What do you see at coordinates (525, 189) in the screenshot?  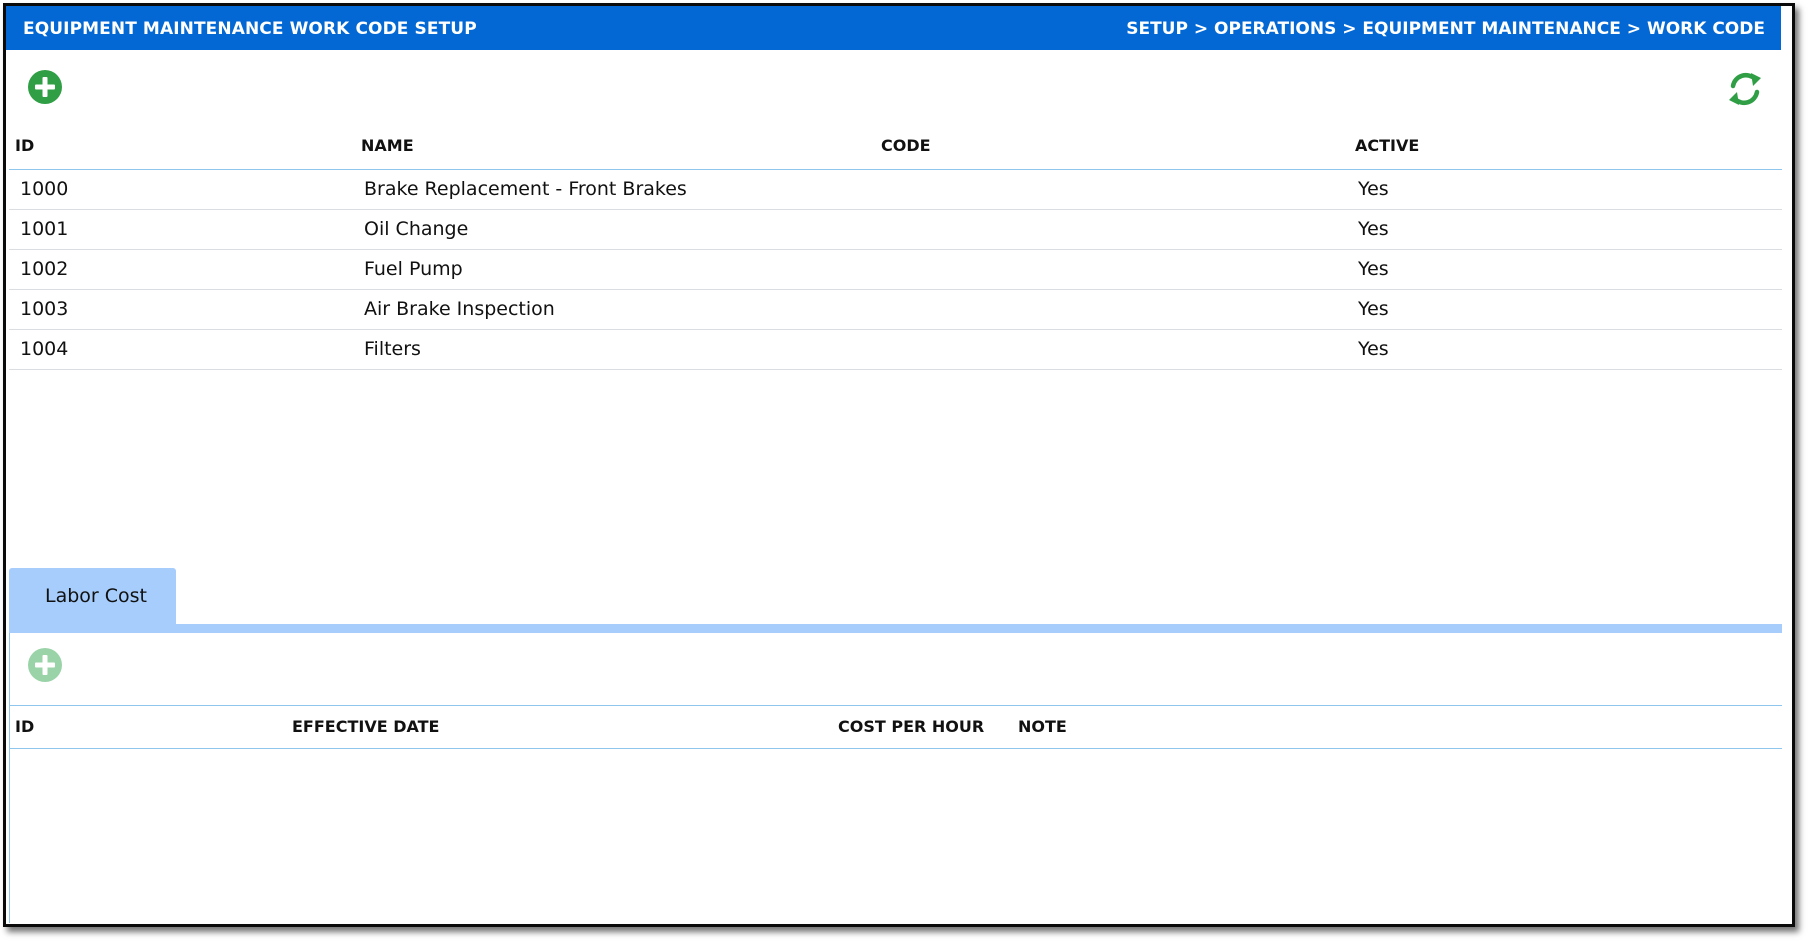 I see `cell-name: Brake Replacement - Front Brakes` at bounding box center [525, 189].